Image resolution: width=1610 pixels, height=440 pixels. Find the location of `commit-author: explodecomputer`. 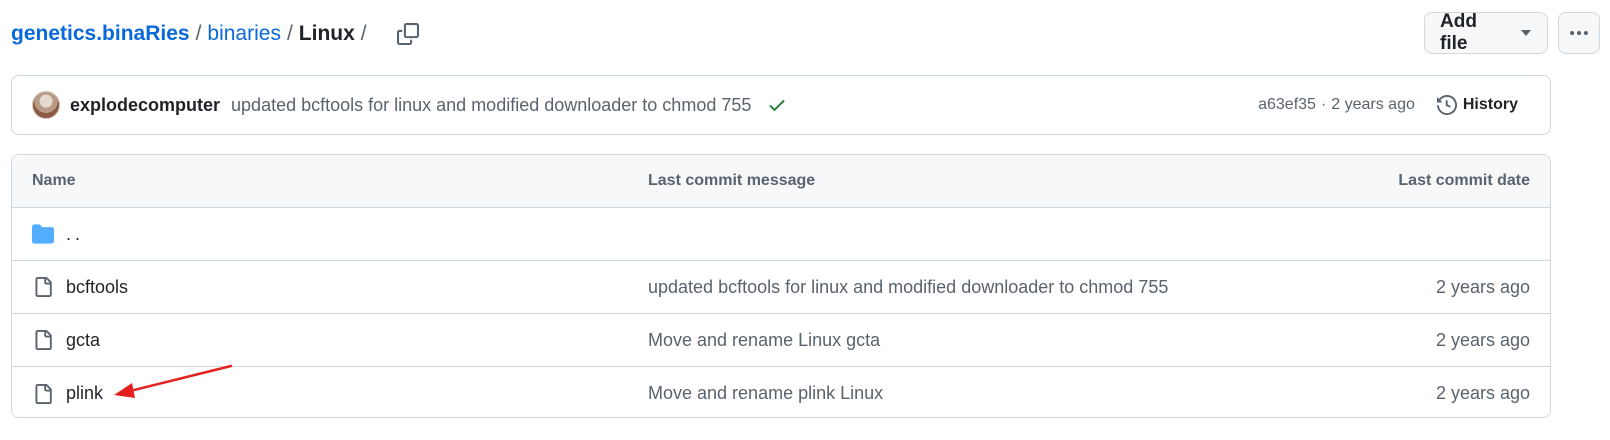

commit-author: explodecomputer is located at coordinates (145, 105).